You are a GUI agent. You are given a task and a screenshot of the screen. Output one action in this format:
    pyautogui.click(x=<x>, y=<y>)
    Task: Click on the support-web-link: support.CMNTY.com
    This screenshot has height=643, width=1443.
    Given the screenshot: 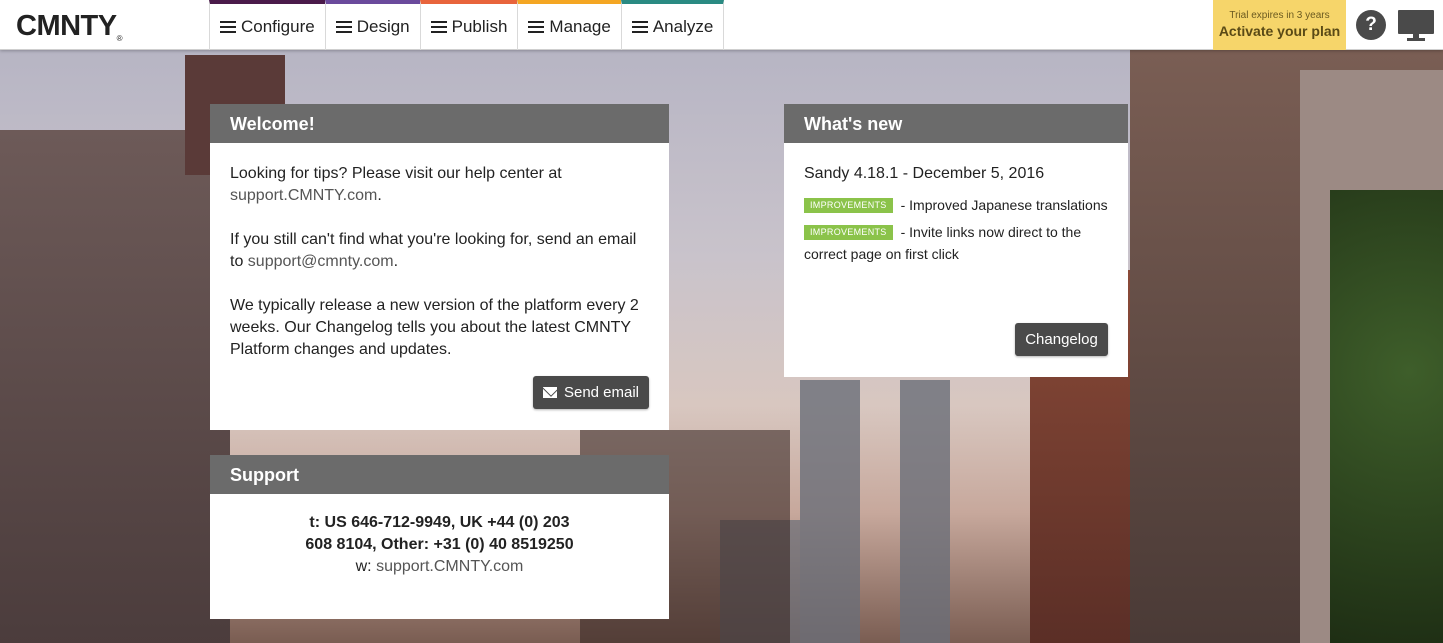 What is the action you would take?
    pyautogui.click(x=449, y=566)
    